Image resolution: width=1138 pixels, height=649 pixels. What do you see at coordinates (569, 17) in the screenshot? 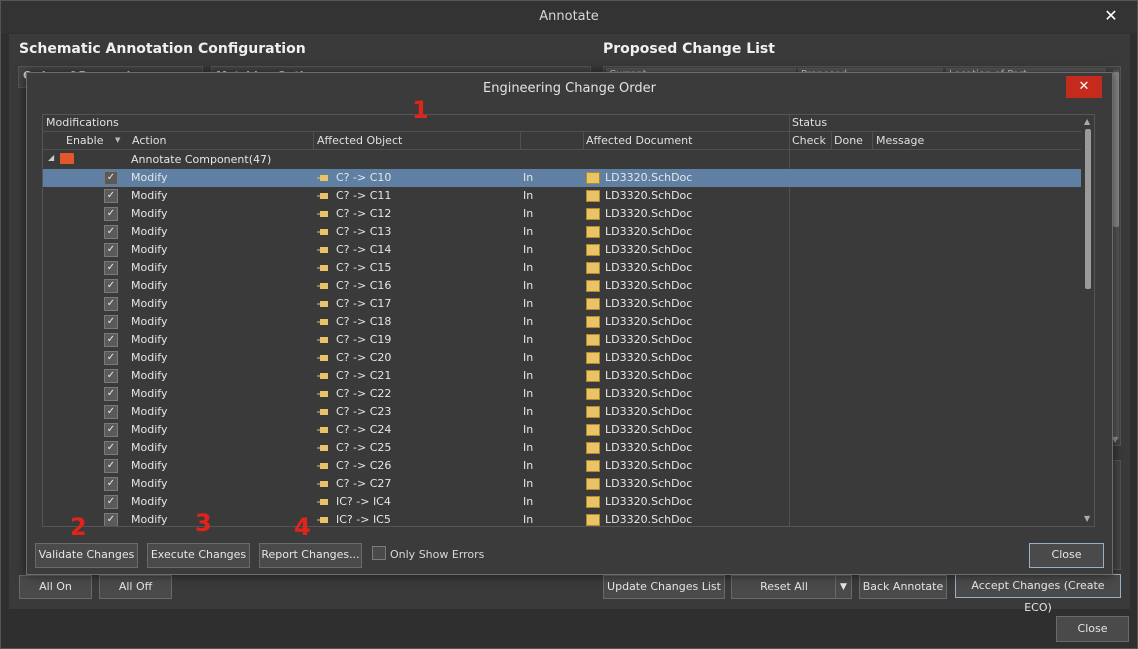
I see `annotate-title: Annotate` at bounding box center [569, 17].